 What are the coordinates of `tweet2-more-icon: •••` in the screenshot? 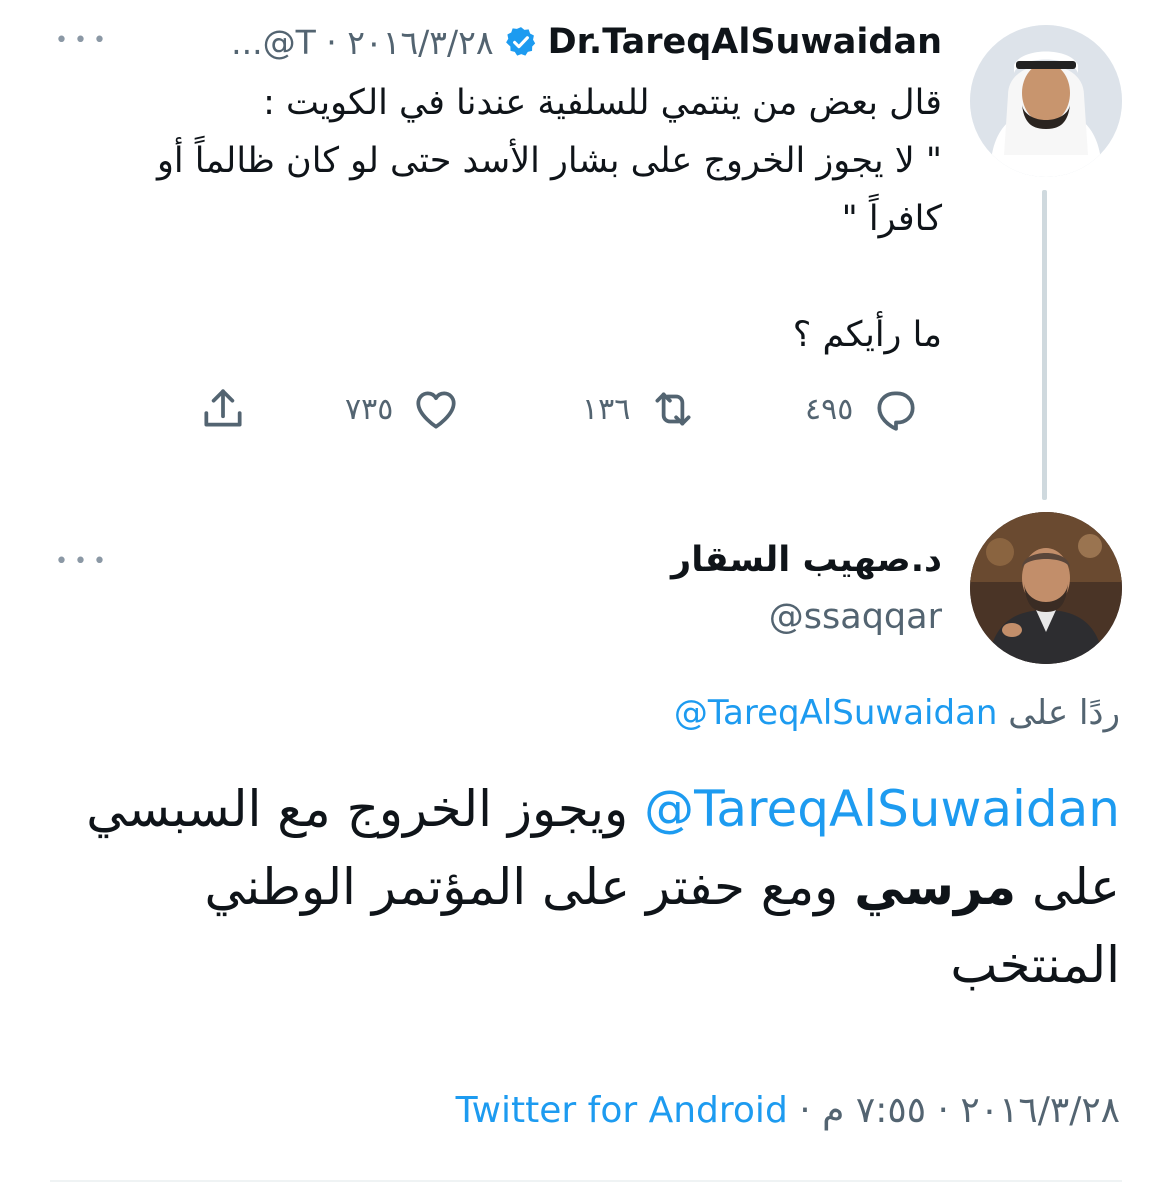 It's located at (83, 561).